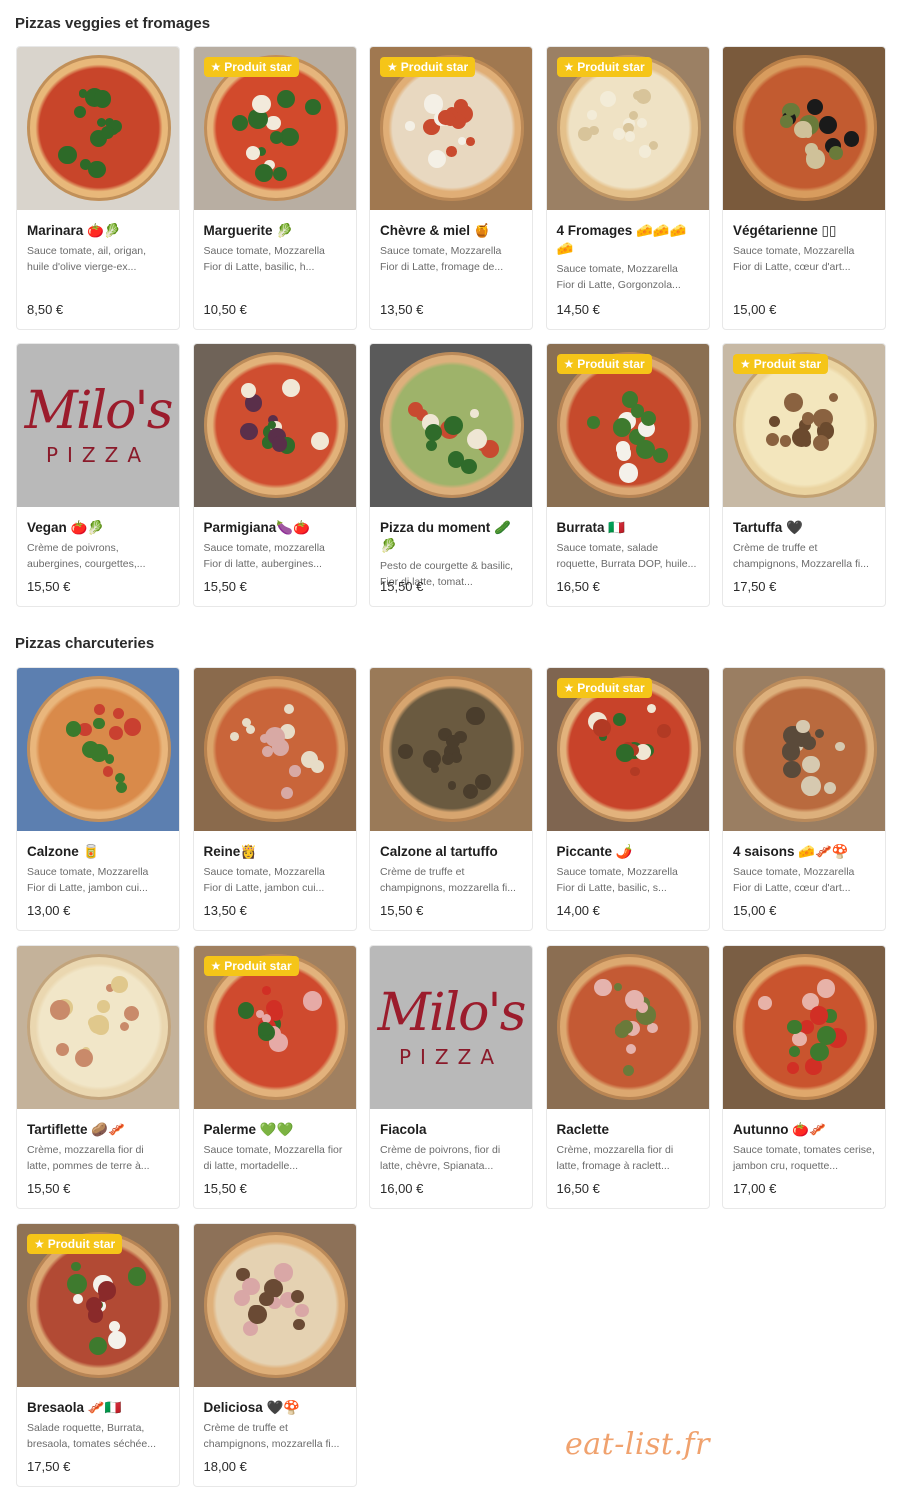 The image size is (903, 1500). What do you see at coordinates (591, 527) in the screenshot?
I see `pizza-name: Burrata 🇮🇹` at bounding box center [591, 527].